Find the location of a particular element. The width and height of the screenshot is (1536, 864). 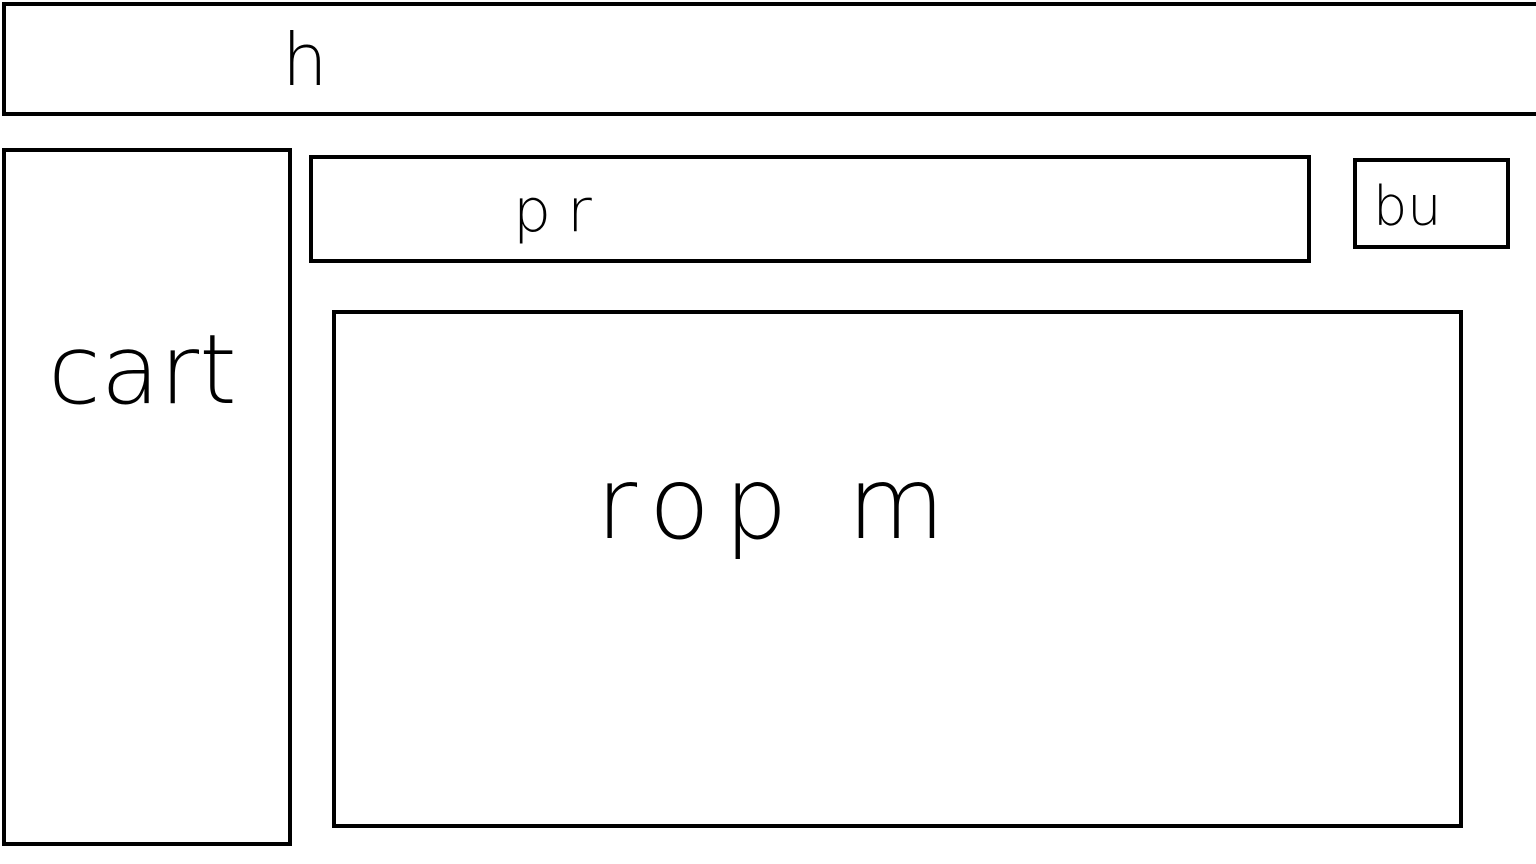

buy-button: bu is located at coordinates (1431, 203).